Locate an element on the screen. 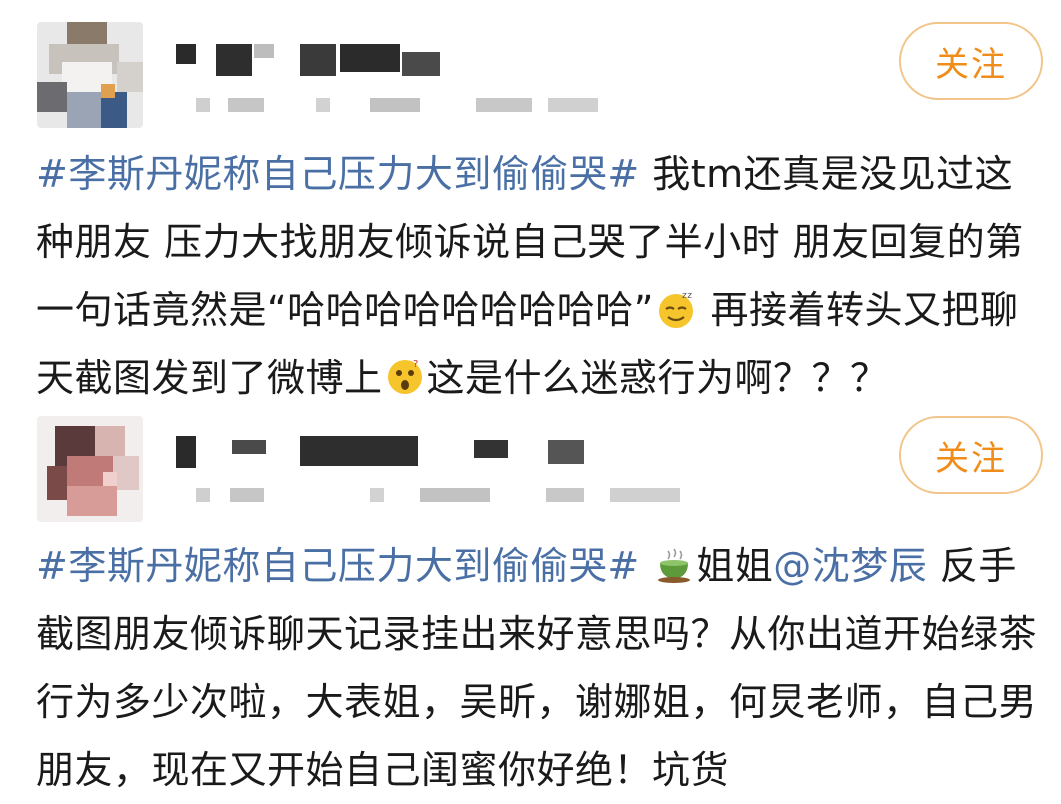  post-text-segment: 姐姐 is located at coordinates (735, 566).